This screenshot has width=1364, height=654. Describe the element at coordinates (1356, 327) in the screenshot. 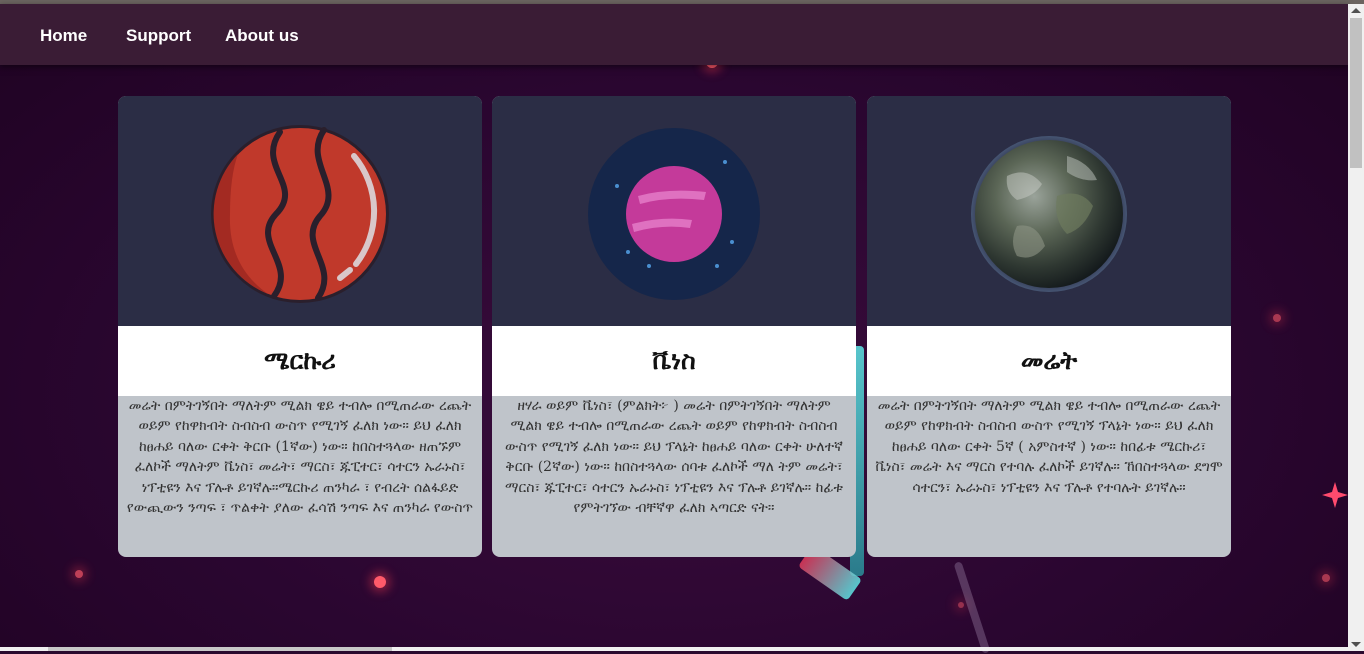

I see `vertical-scrollbar` at that location.